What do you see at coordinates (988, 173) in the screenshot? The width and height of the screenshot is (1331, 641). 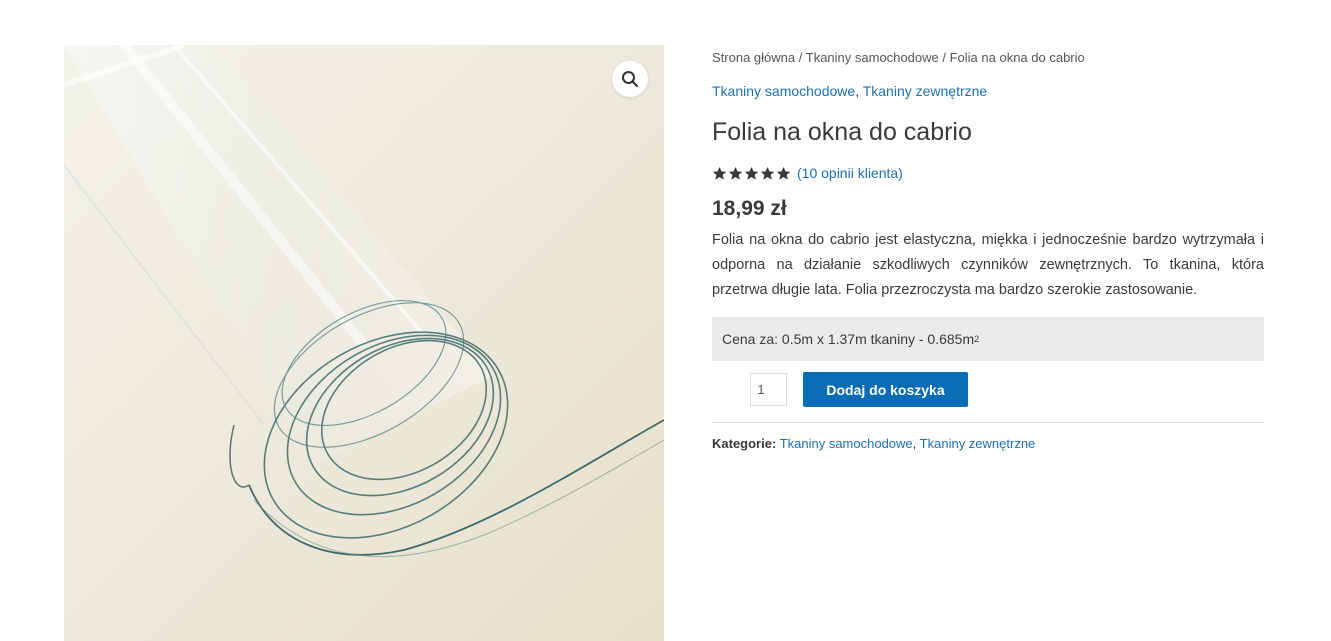 I see `product-rating: (10 opinii klienta)` at bounding box center [988, 173].